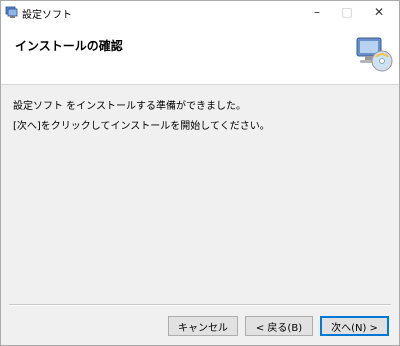 This screenshot has height=346, width=400. What do you see at coordinates (69, 46) in the screenshot?
I see `page-title: インストールの確認` at bounding box center [69, 46].